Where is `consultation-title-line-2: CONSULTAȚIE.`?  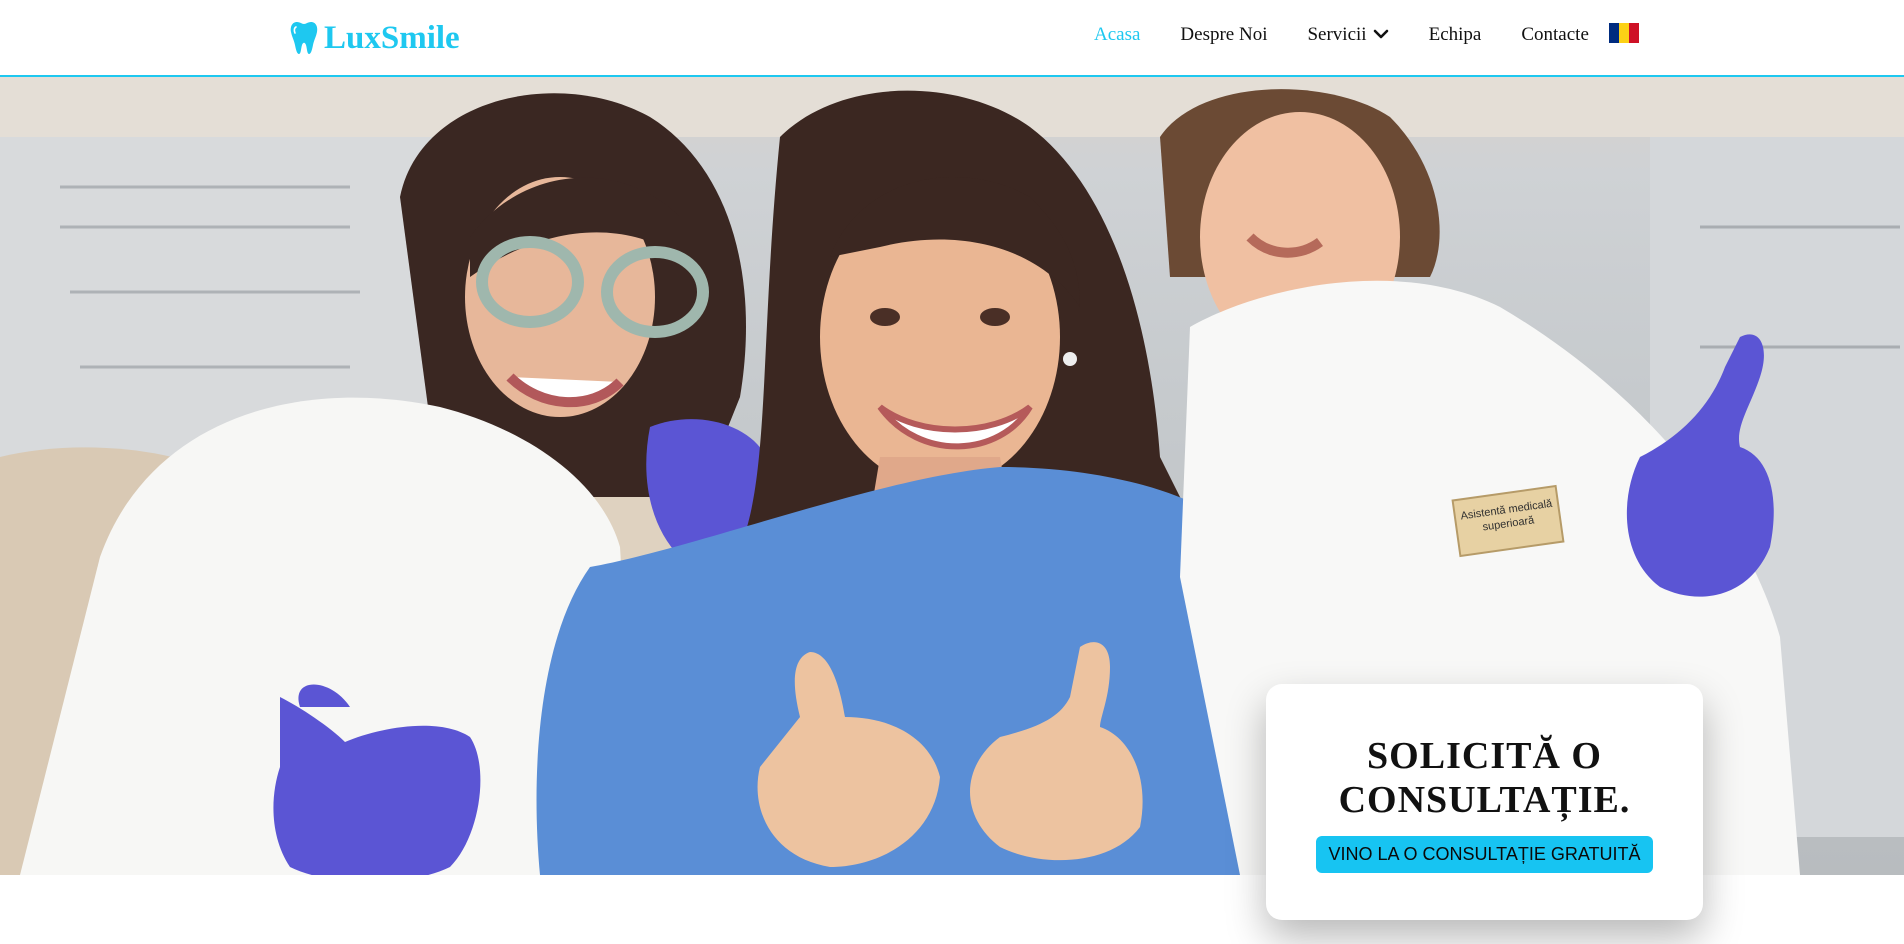
consultation-title-line-2: CONSULTAȚIE. is located at coordinates (1484, 800).